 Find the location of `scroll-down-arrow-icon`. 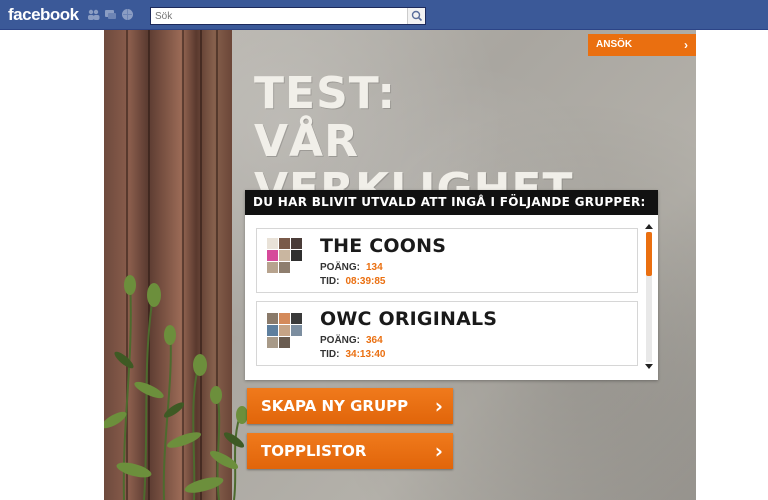

scroll-down-arrow-icon is located at coordinates (649, 366).